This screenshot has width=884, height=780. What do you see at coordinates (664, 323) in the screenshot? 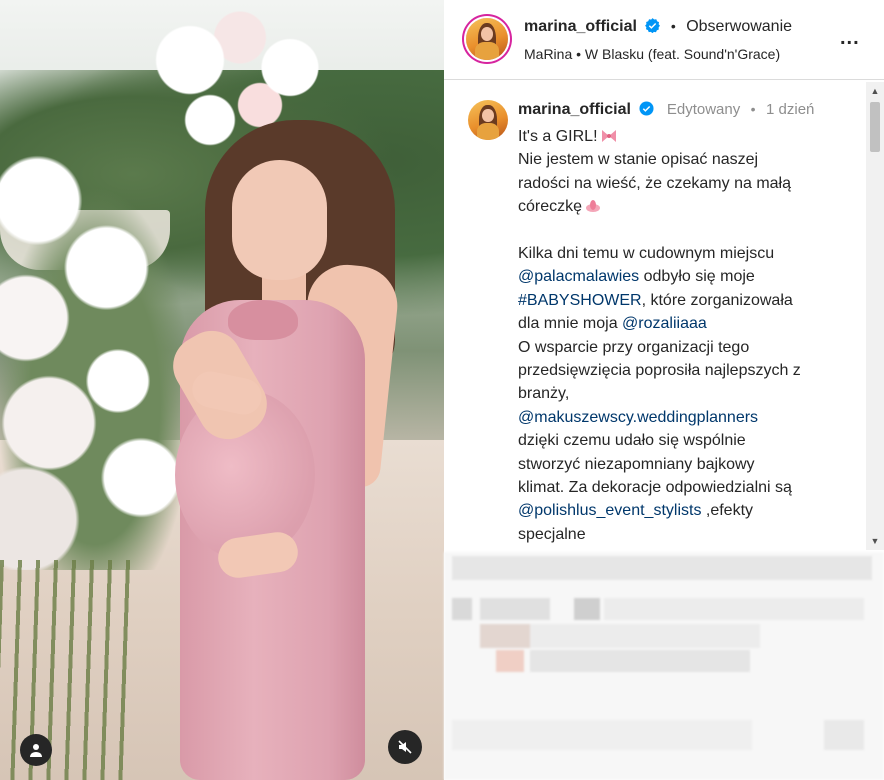
I see `mention-link: @rozaliiaaa` at bounding box center [664, 323].